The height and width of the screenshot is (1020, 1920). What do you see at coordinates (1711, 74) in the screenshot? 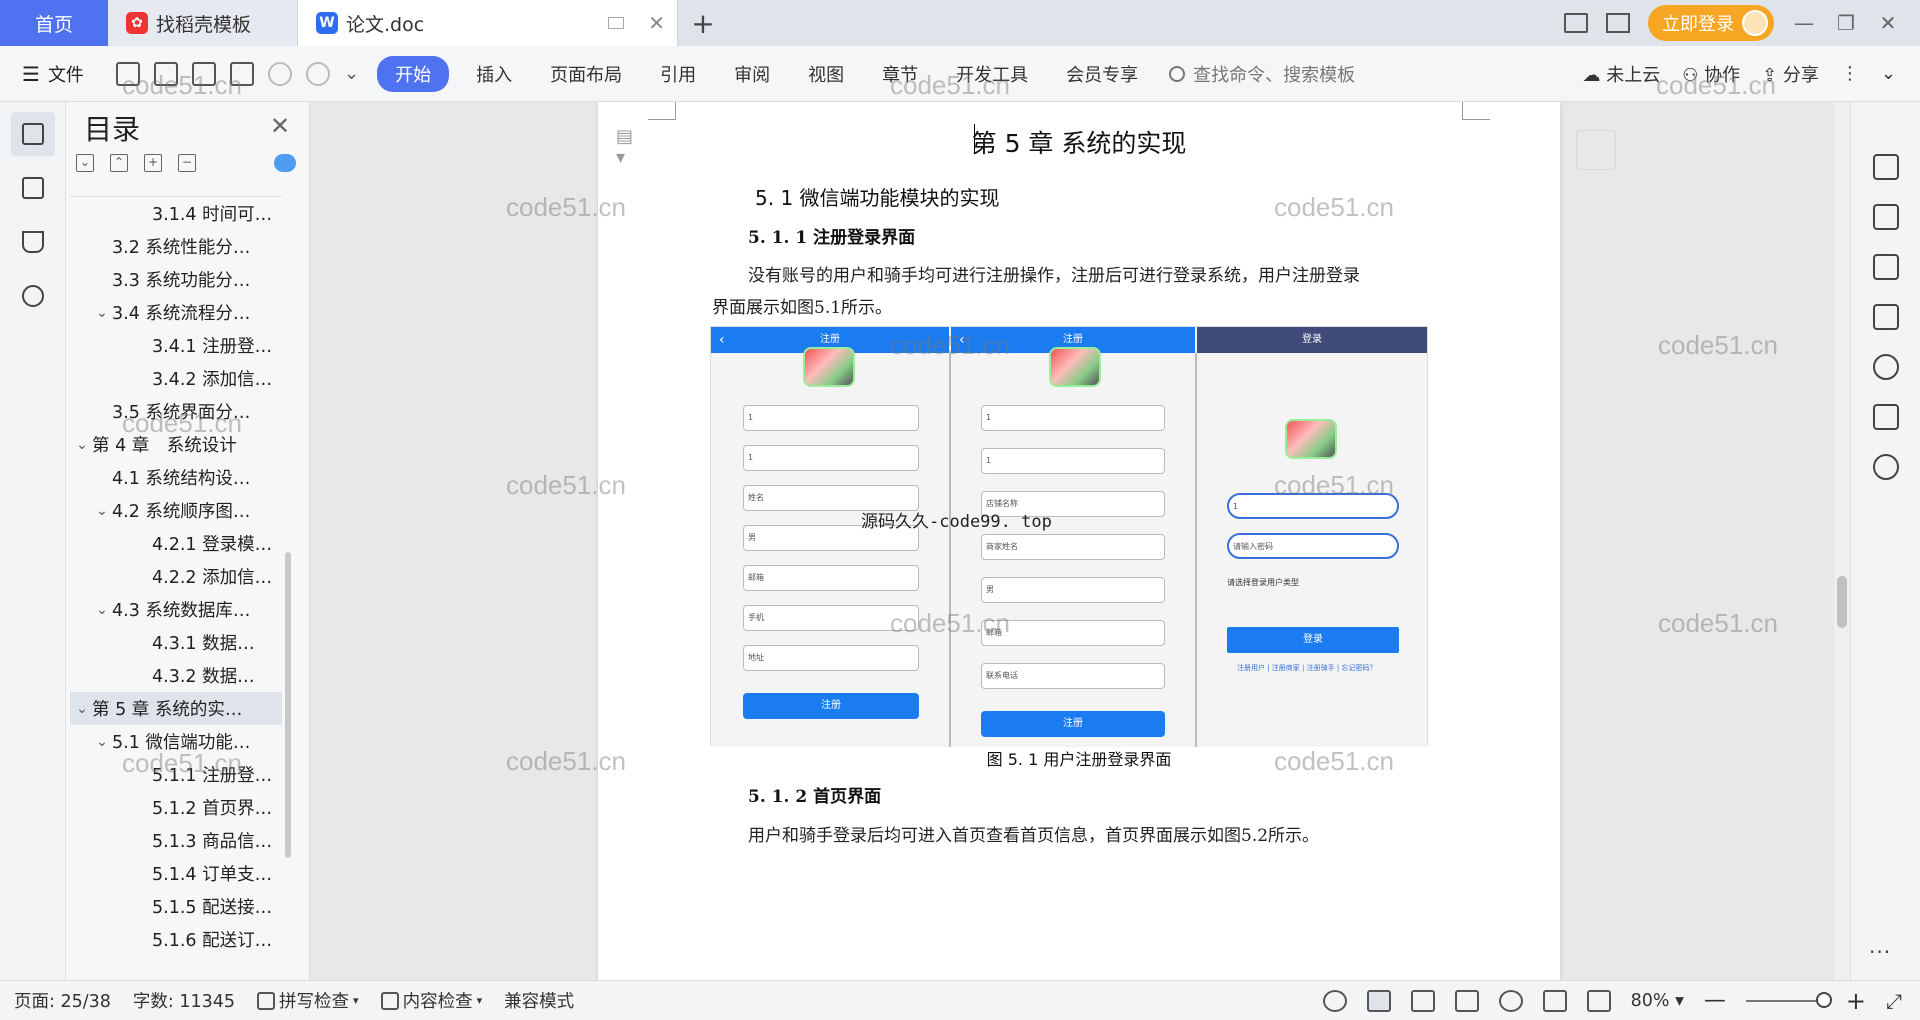
I see `collab-button: ⚇ 协作` at bounding box center [1711, 74].